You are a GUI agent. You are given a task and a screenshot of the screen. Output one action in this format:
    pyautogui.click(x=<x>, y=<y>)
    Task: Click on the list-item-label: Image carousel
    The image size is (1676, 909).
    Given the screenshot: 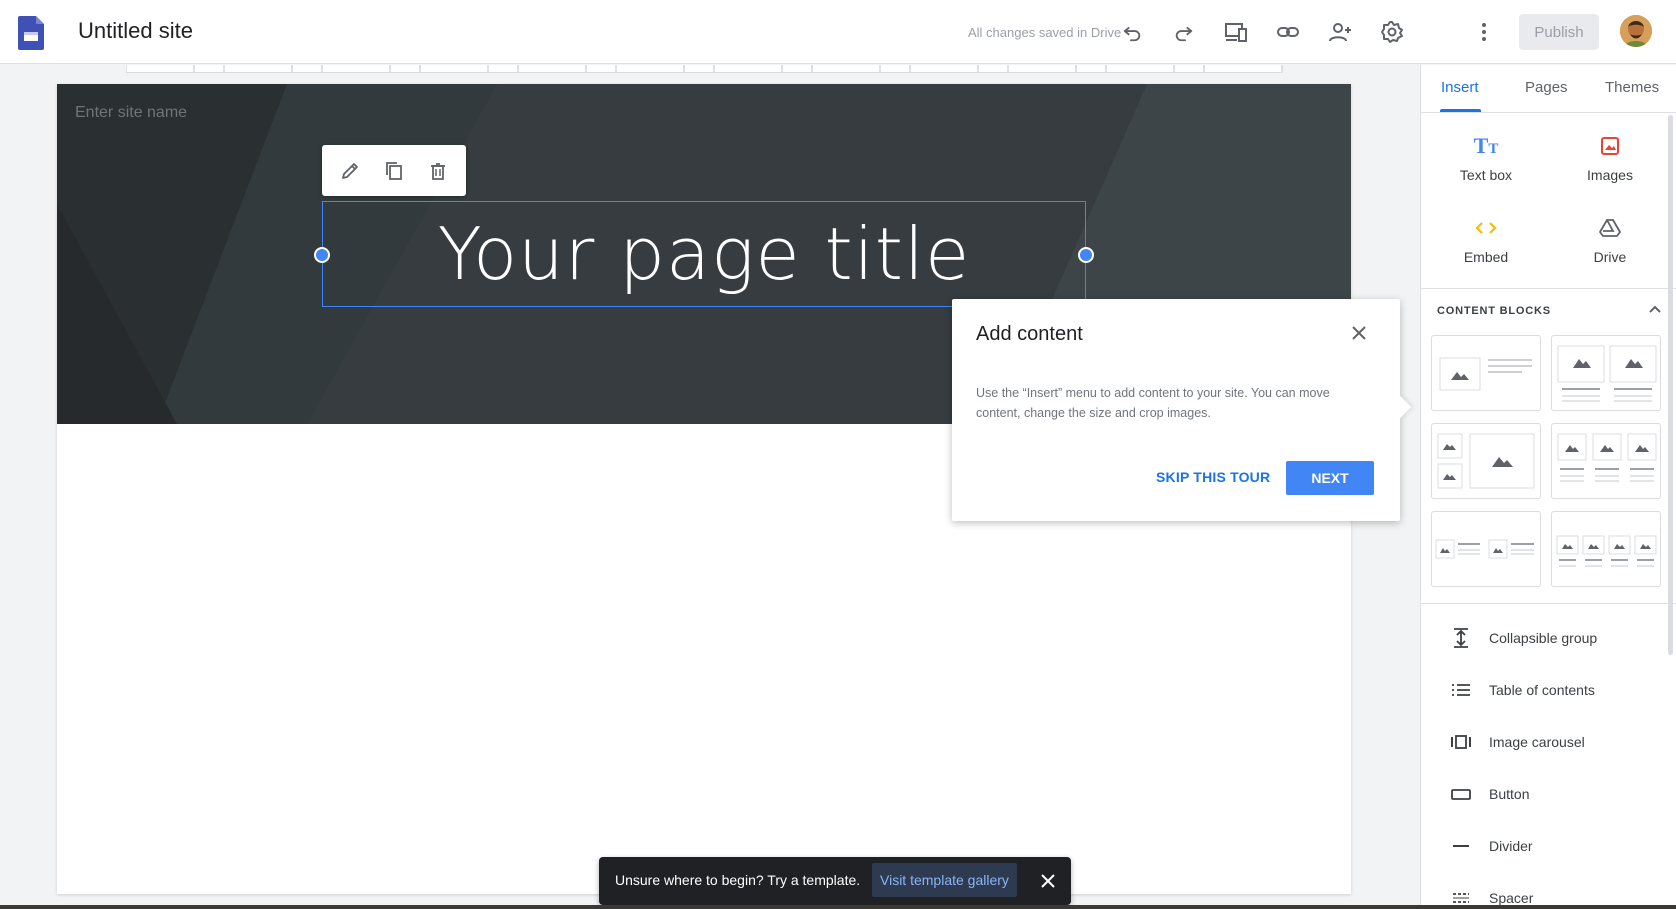 What is the action you would take?
    pyautogui.click(x=1537, y=742)
    